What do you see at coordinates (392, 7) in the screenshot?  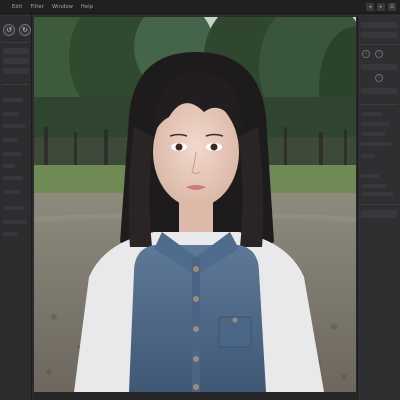 I see `menu-icon: ☰` at bounding box center [392, 7].